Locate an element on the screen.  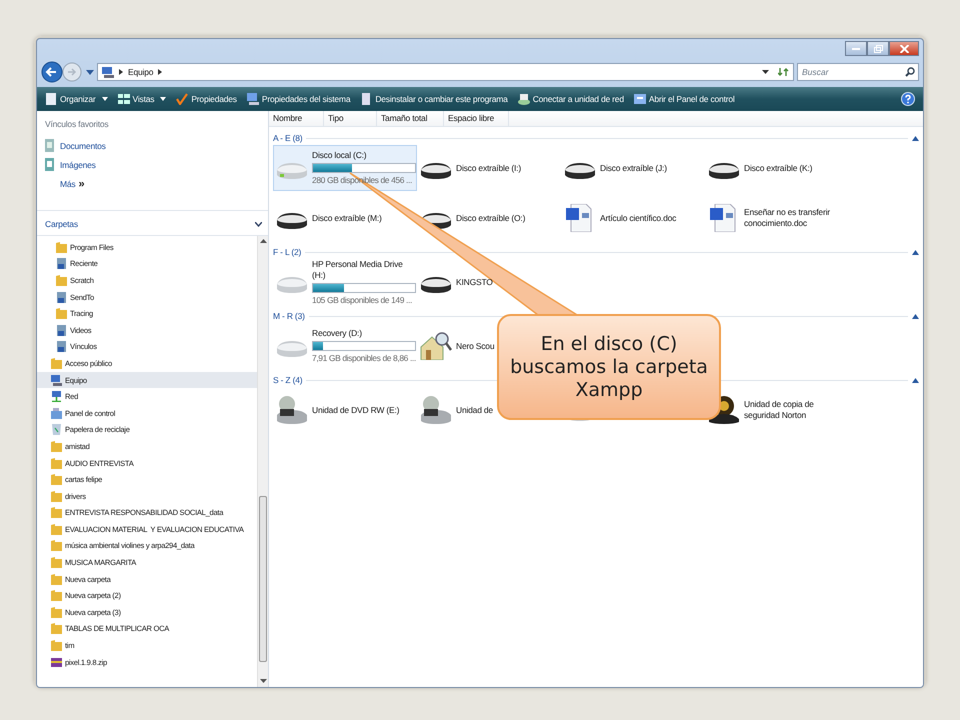
item-name: HP Personal Media Drive (H:) is located at coordinates (358, 269).